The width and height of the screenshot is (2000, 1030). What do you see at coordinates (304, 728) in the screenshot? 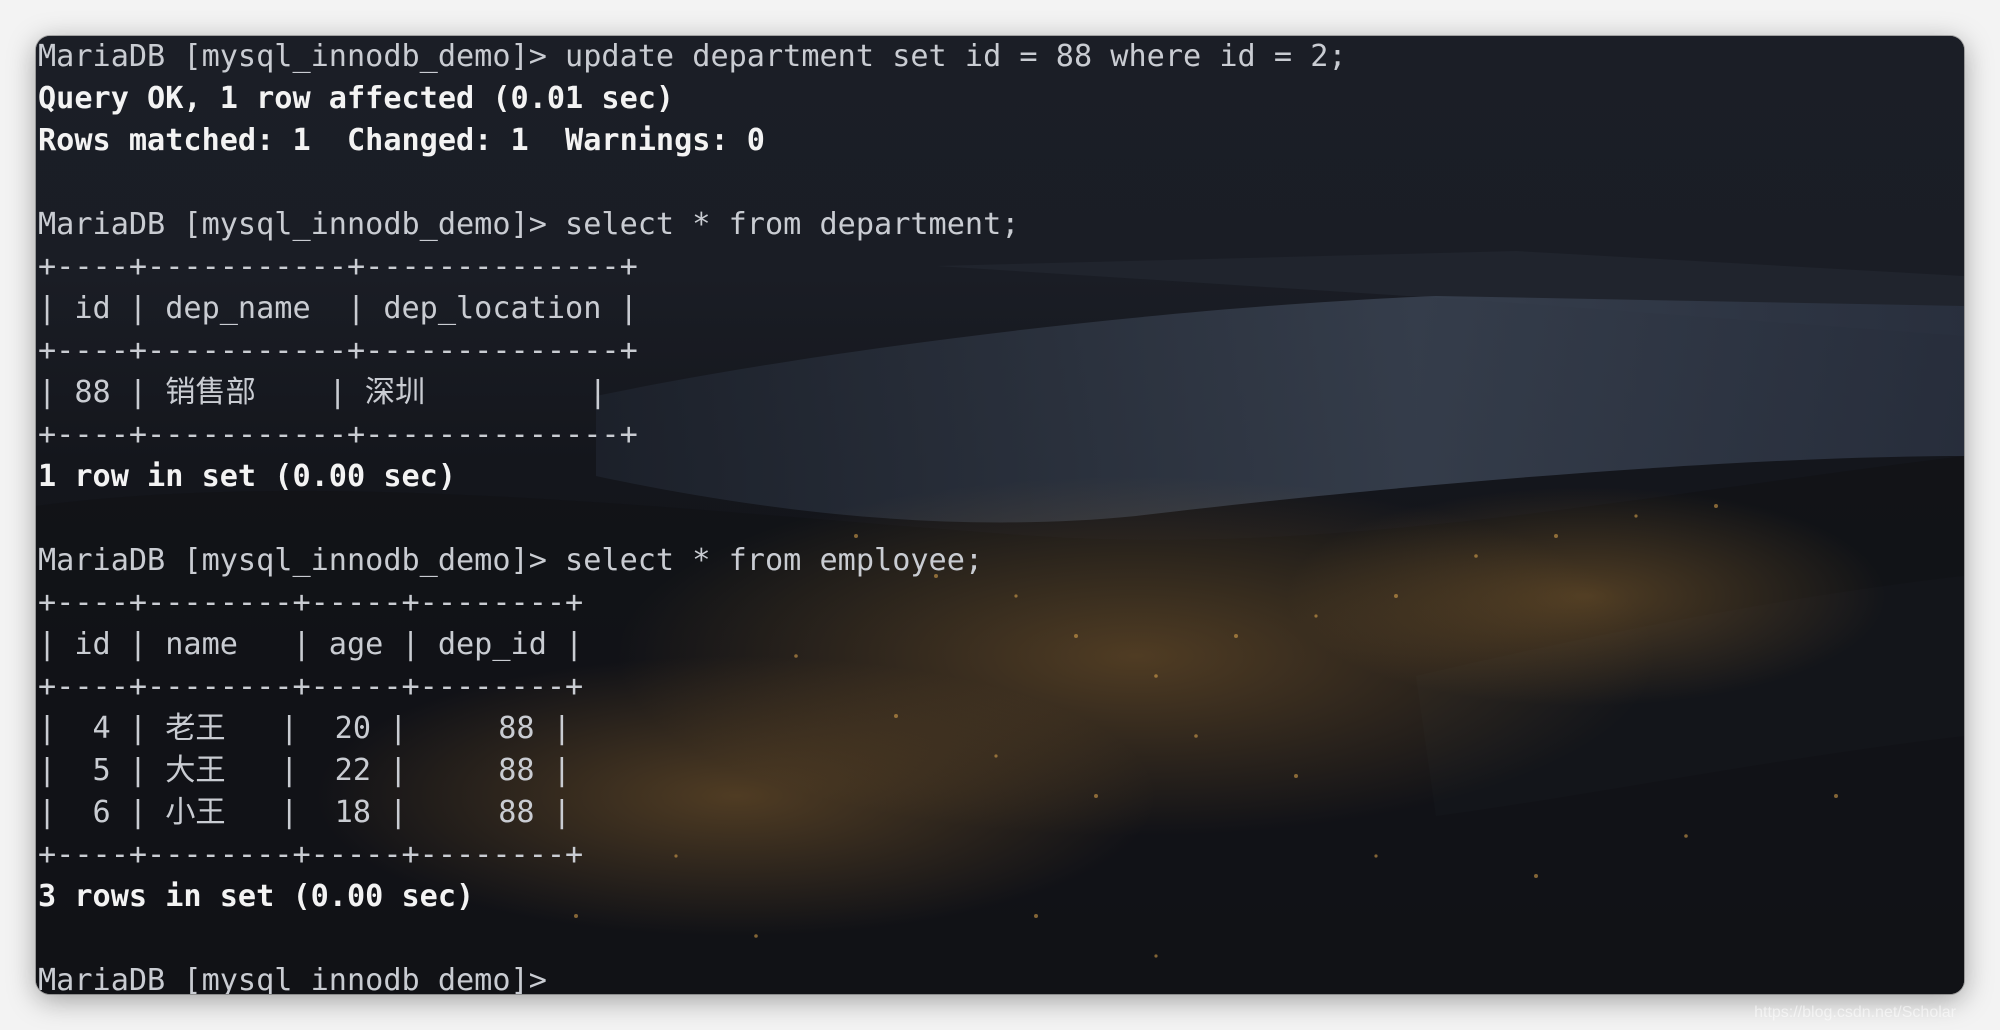
I see `terminal-line: | 4 | 老王 | 20 | 88 |` at bounding box center [304, 728].